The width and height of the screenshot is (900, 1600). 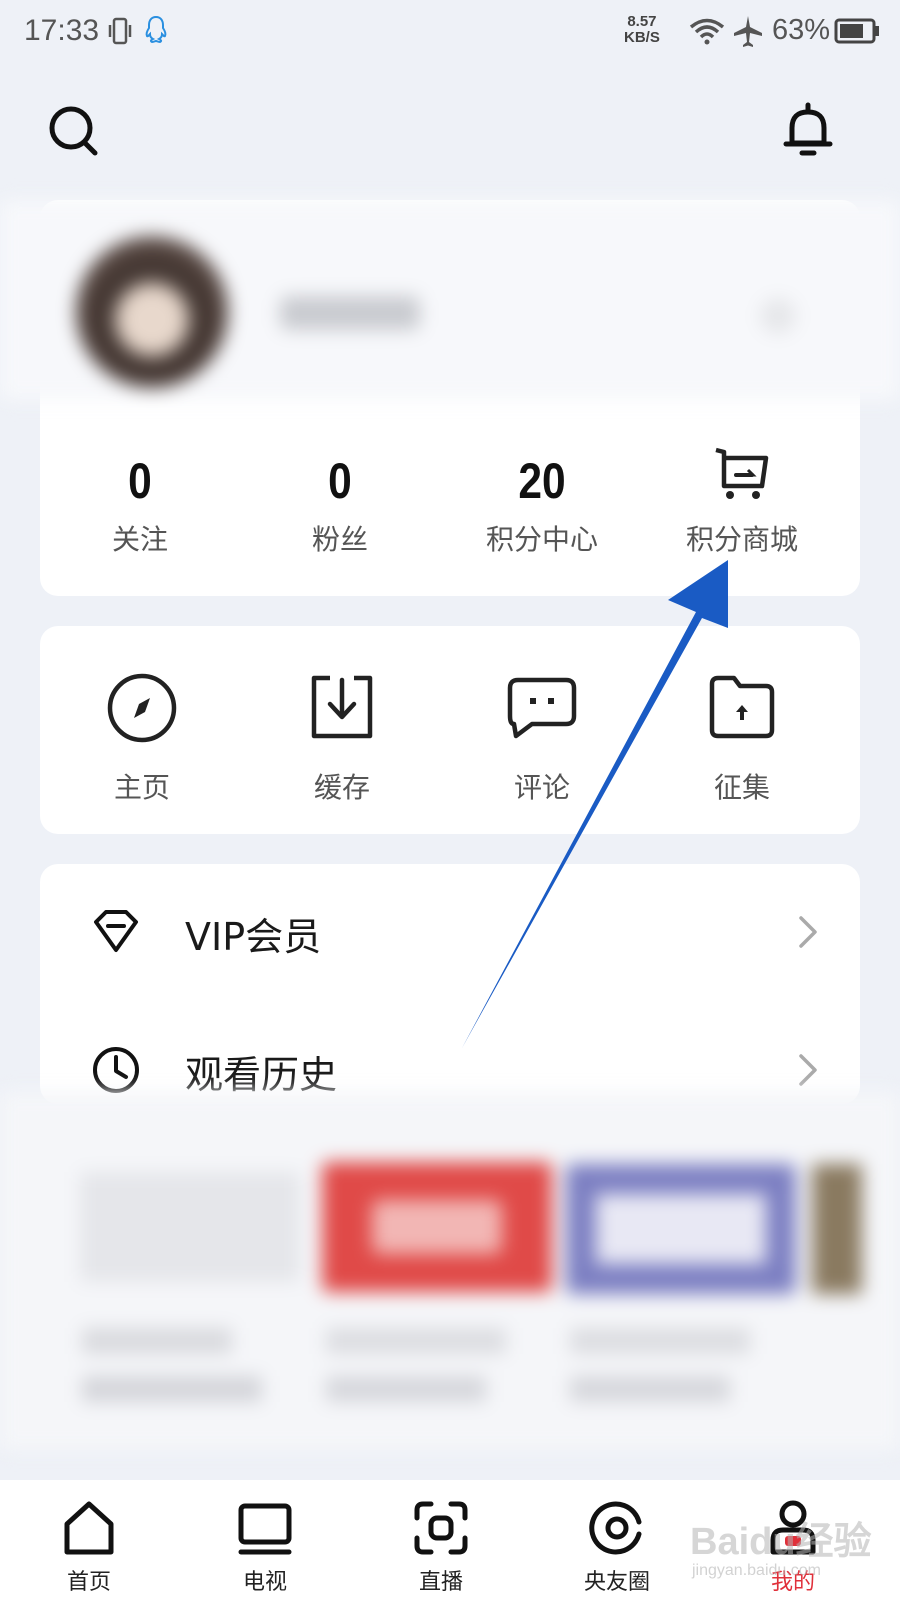 I want to click on diamond-icon, so click(x=116, y=931).